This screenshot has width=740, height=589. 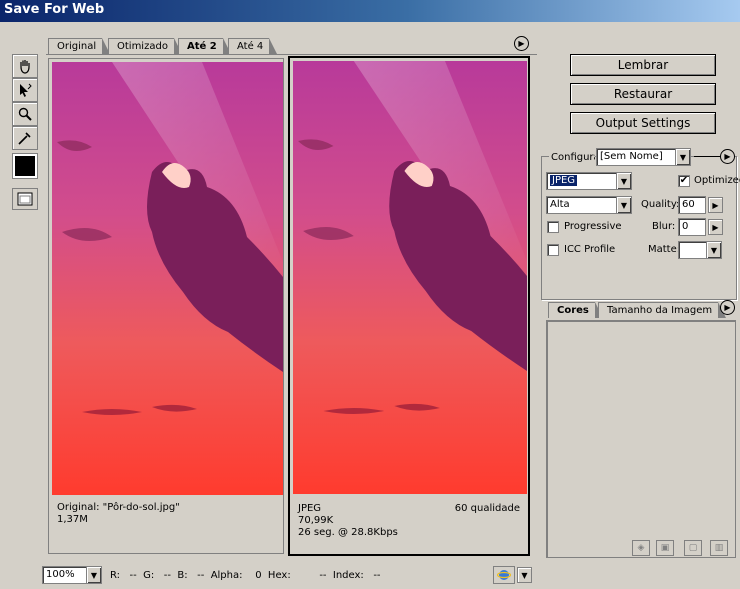 I want to click on zoom-tool-icon, so click(x=25, y=114).